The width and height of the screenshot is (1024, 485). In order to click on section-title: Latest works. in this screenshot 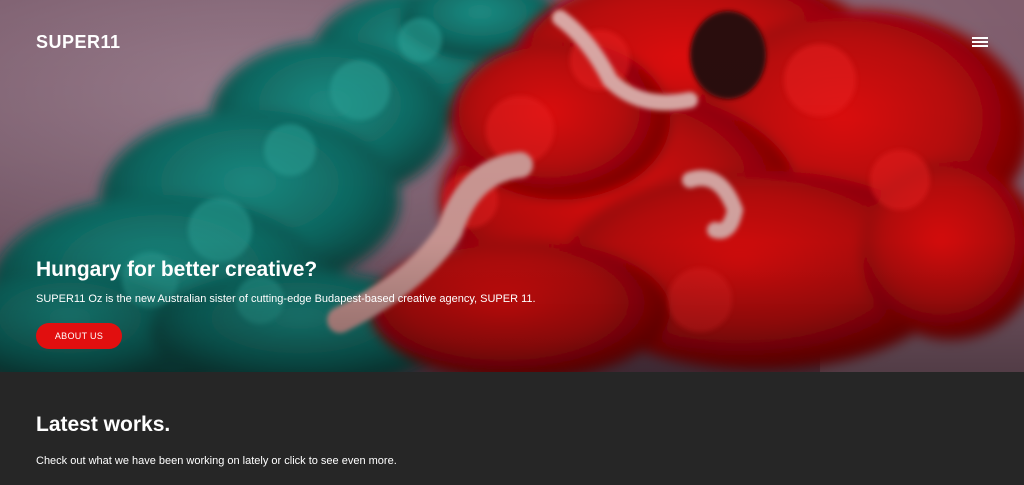, I will do `click(103, 424)`.